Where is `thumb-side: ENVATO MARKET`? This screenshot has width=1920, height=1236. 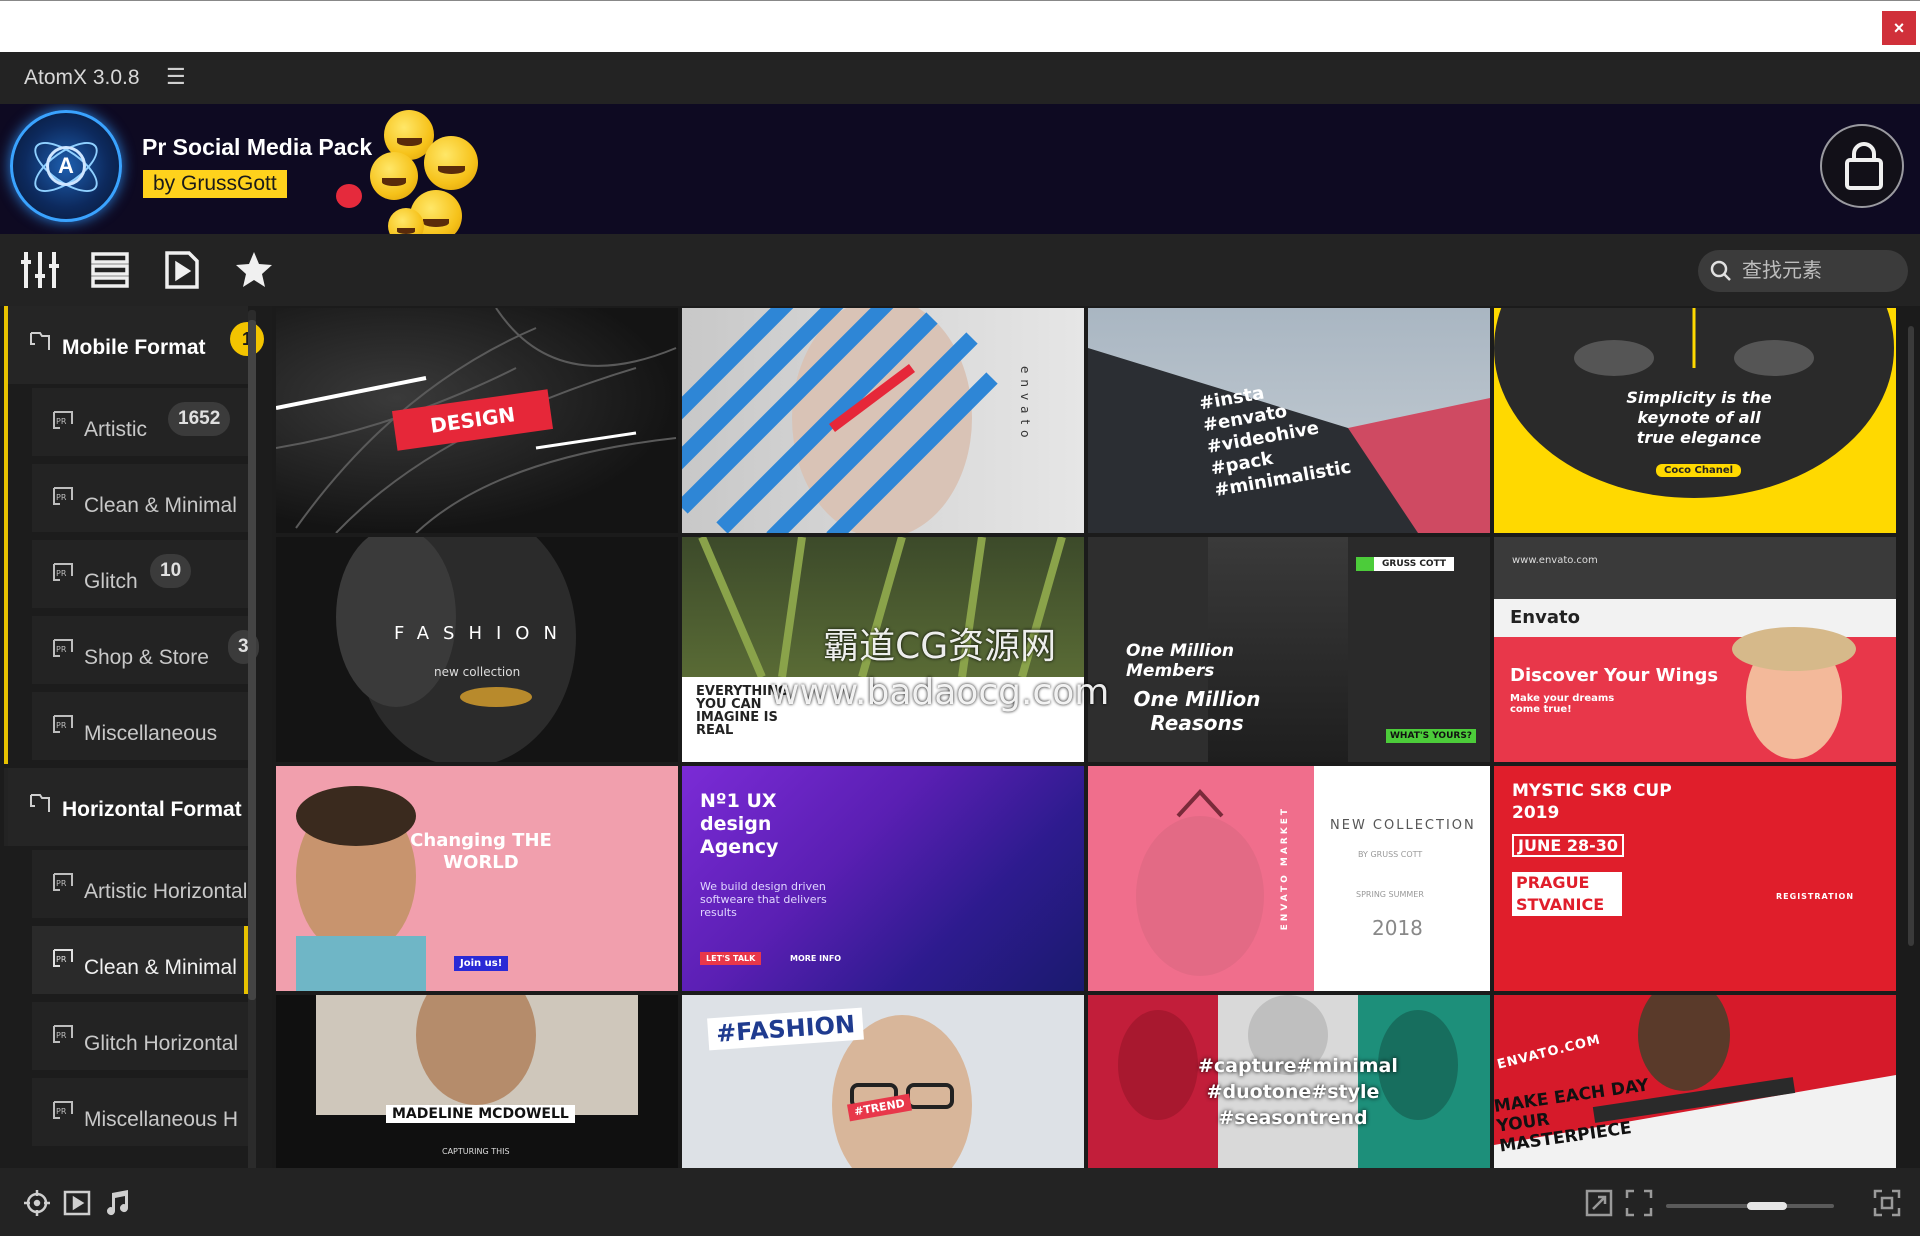
thumb-side: ENVATO MARKET is located at coordinates (1285, 868).